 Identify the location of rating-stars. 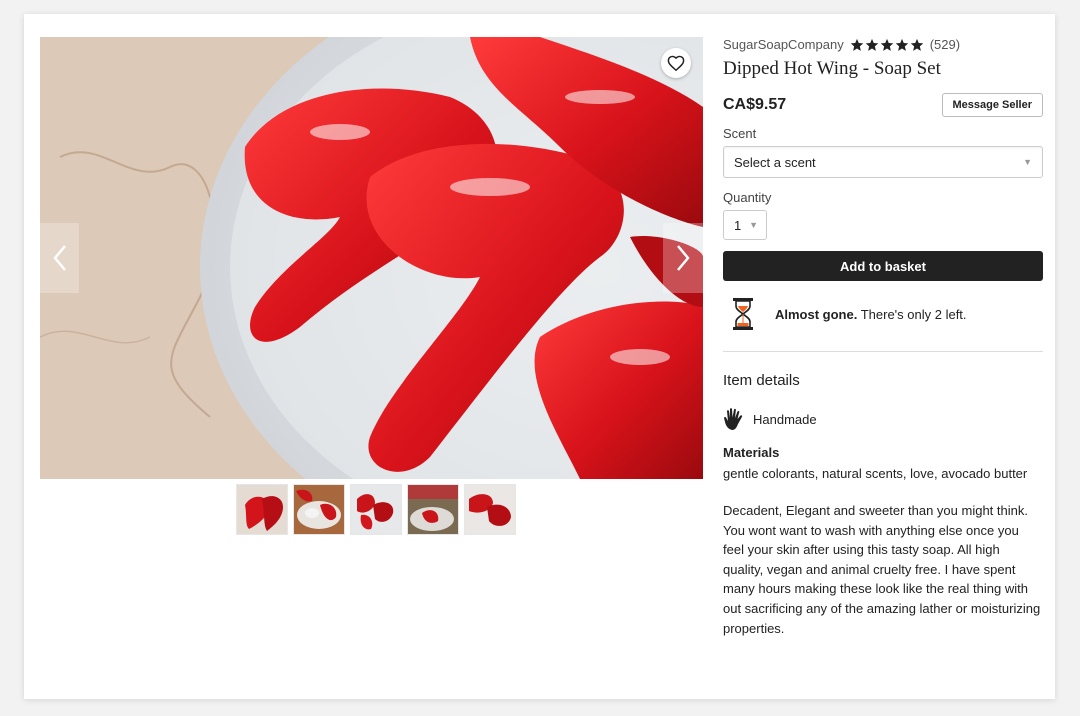
(887, 45).